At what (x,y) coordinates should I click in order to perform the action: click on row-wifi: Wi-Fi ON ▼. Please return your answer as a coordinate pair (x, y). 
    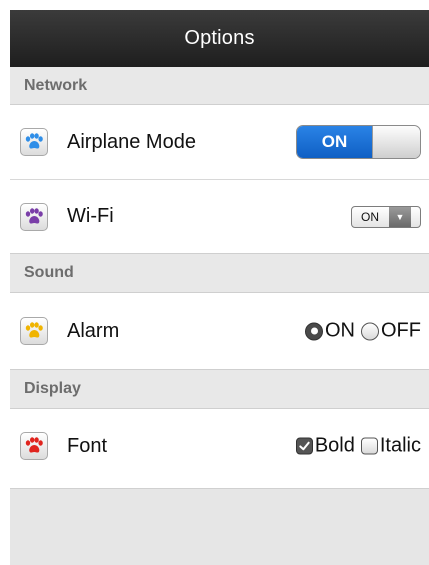
    Looking at the image, I should click on (219, 216).